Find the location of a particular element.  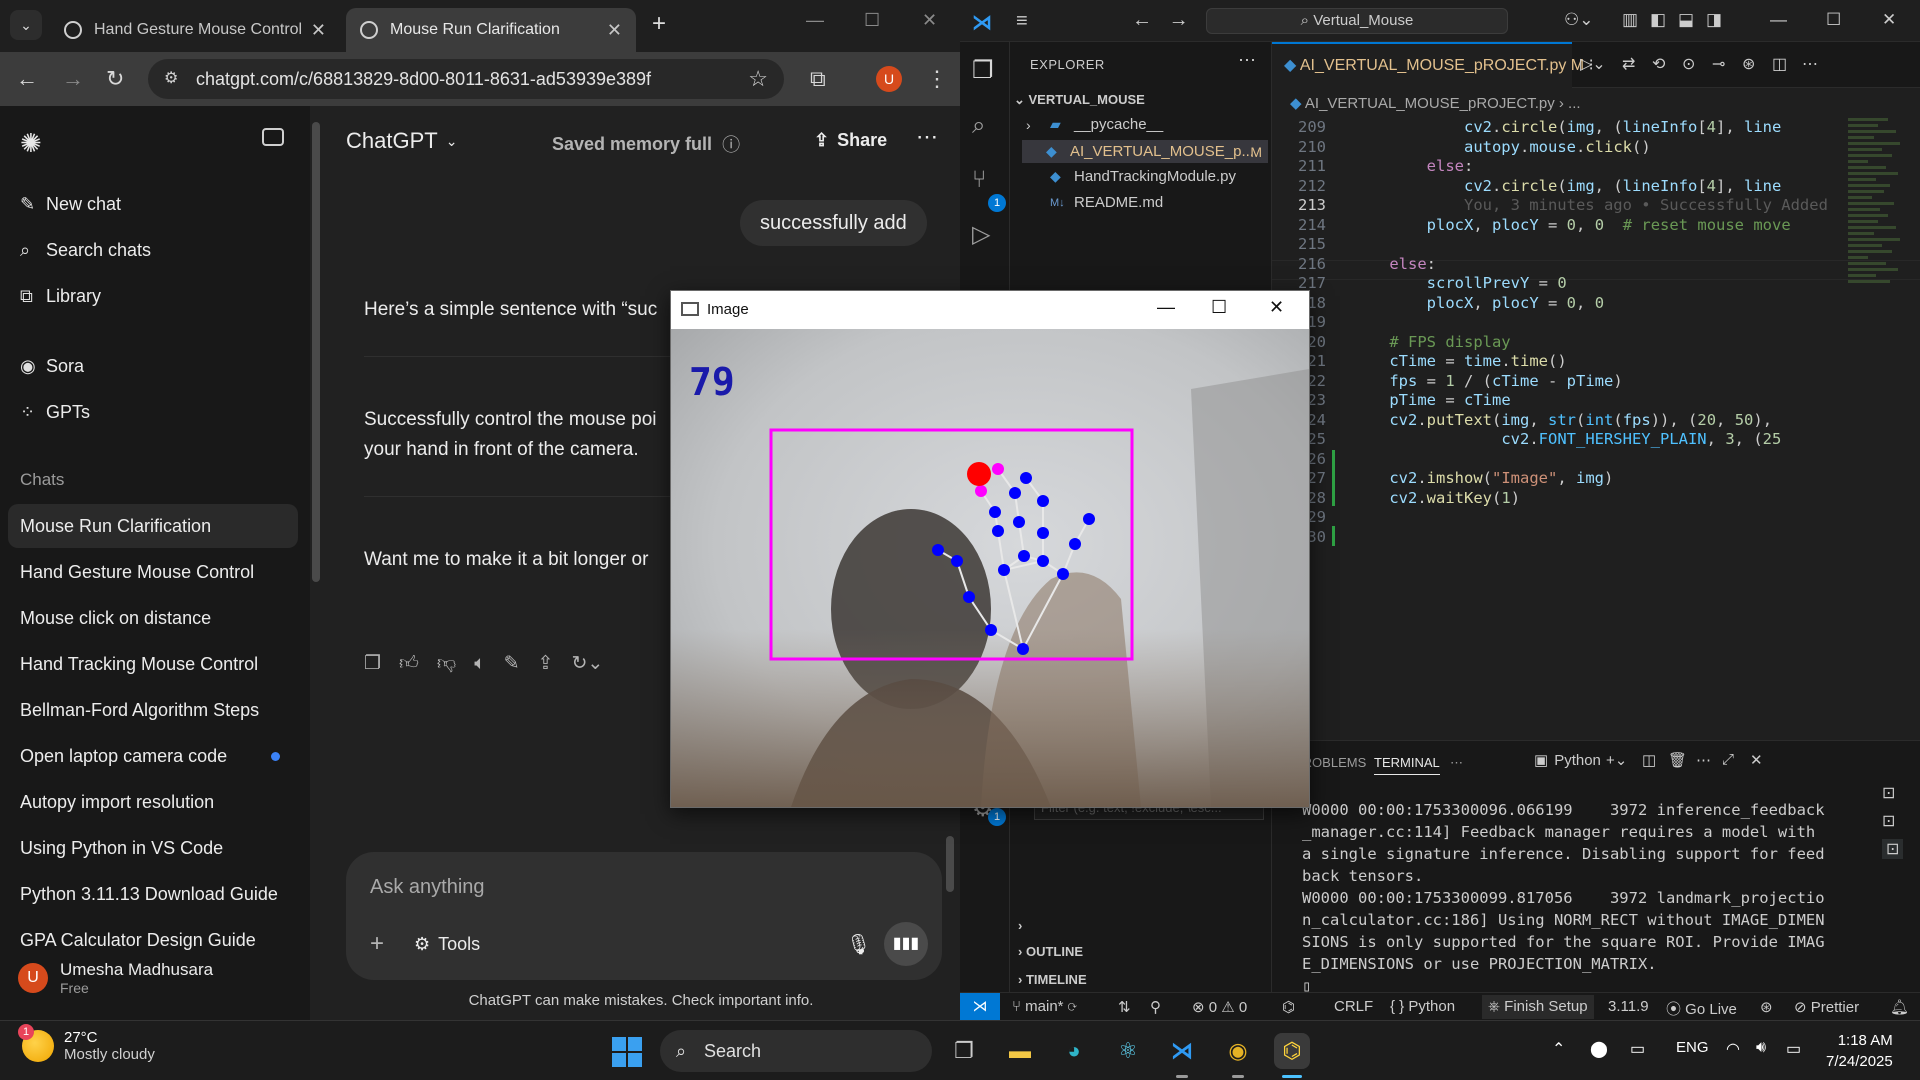

layout-icon: ▥ is located at coordinates (1630, 20).